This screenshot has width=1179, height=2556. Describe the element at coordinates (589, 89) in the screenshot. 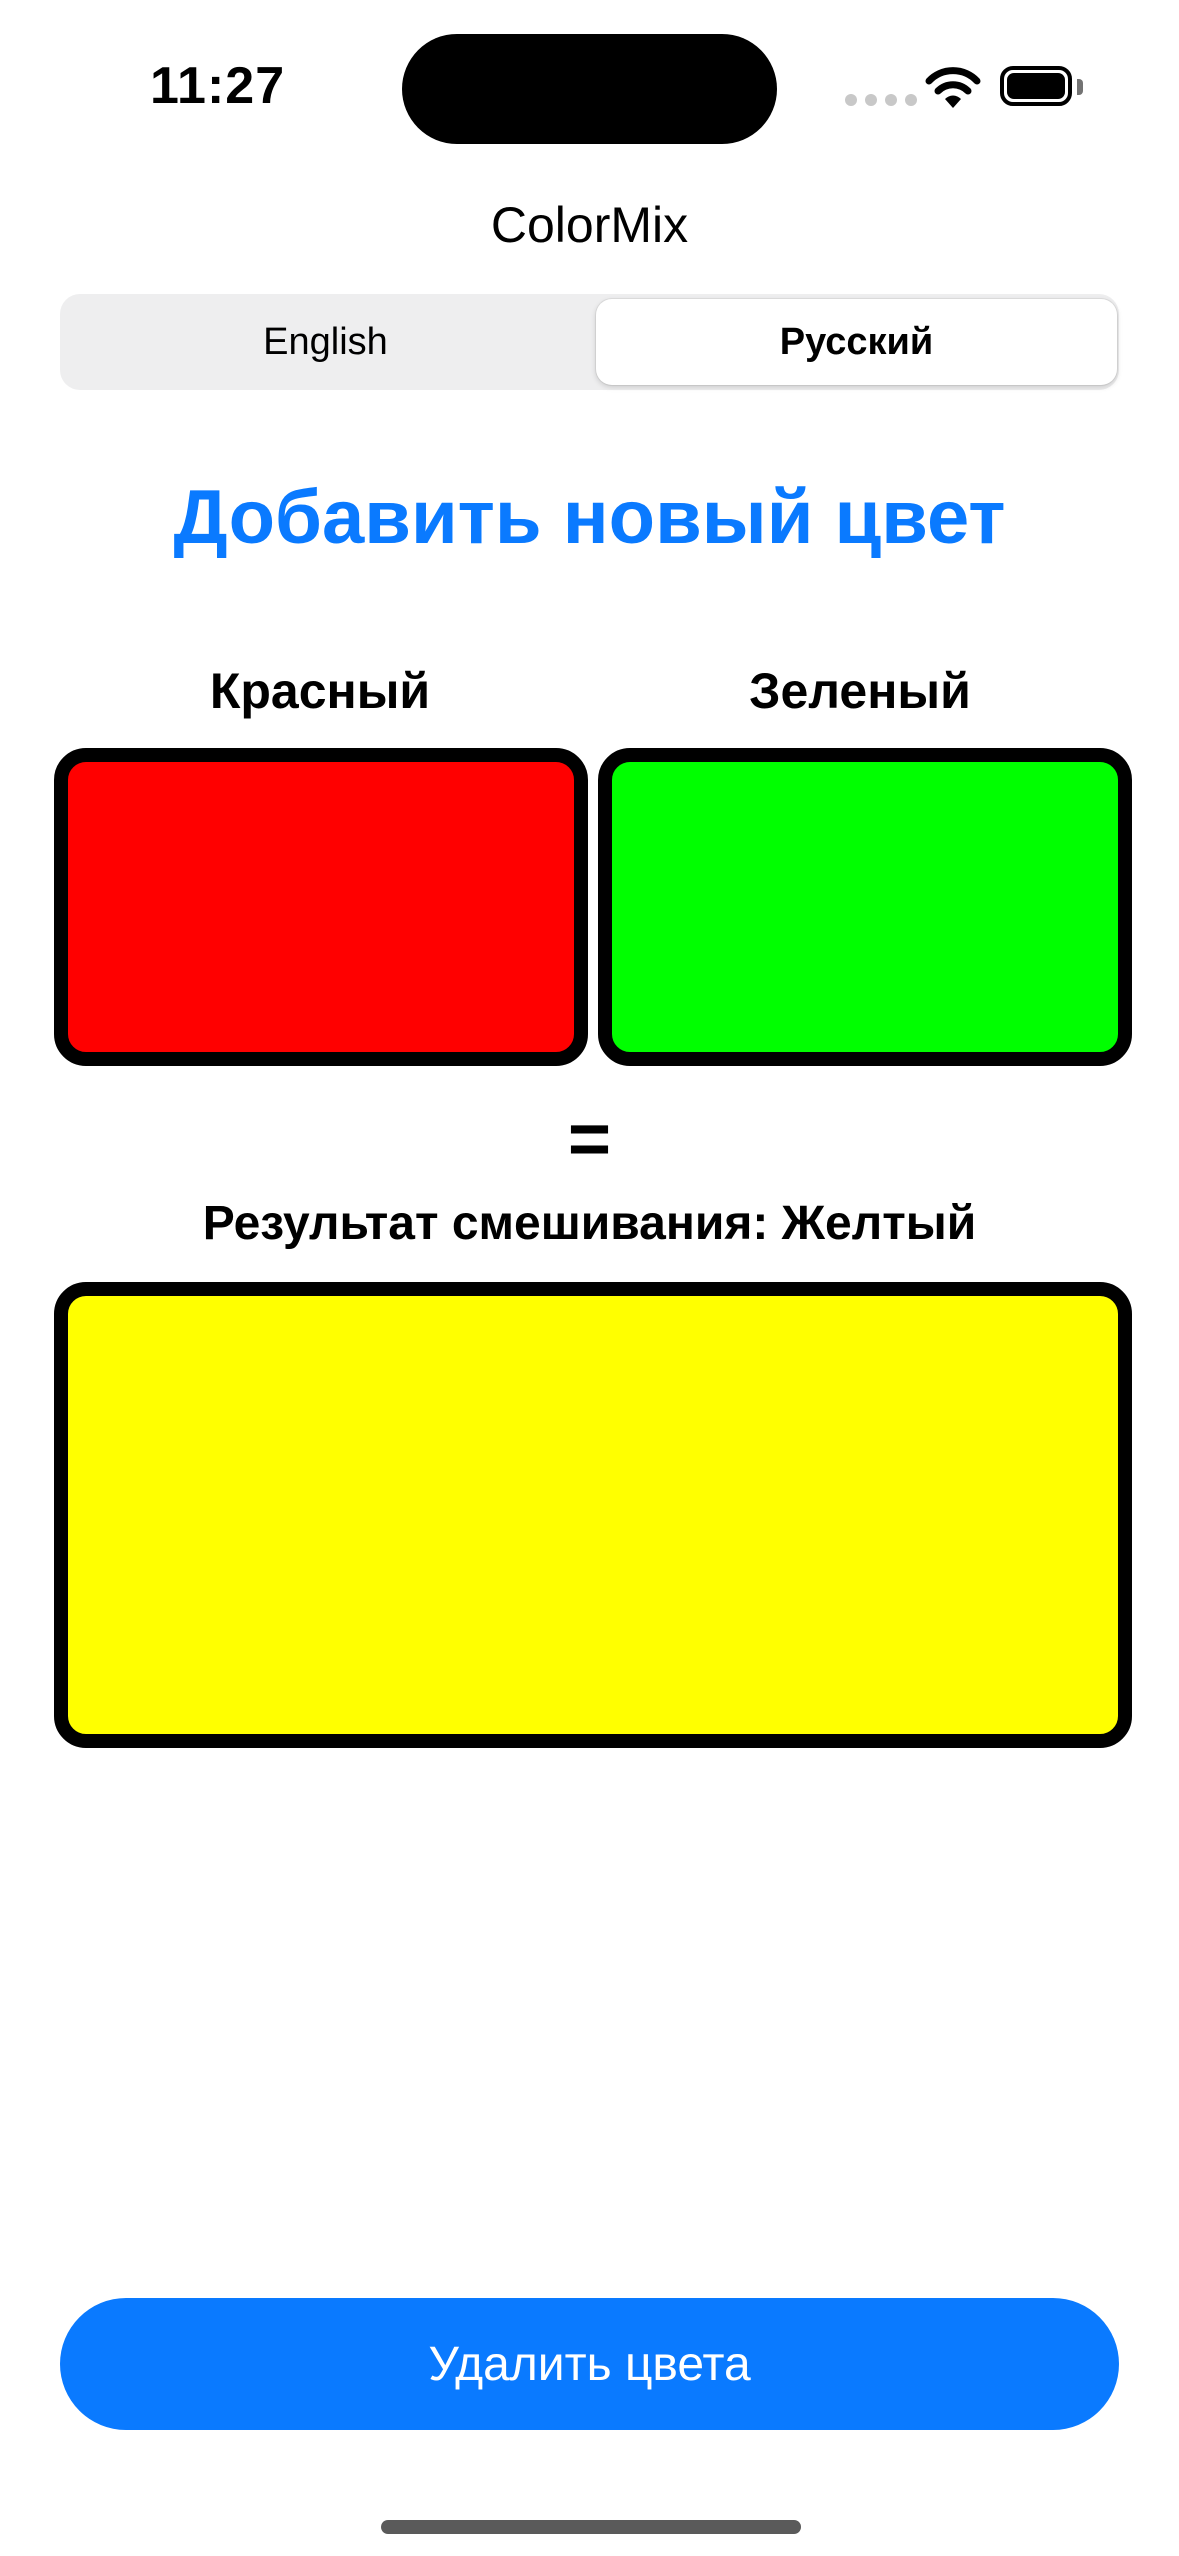

I see `dynamic-island` at that location.